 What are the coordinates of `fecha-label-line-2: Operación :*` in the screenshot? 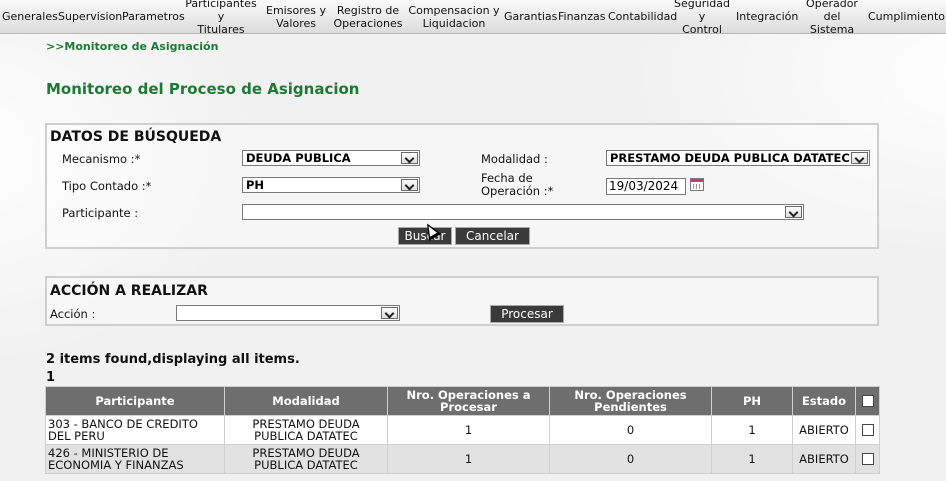 It's located at (517, 191).